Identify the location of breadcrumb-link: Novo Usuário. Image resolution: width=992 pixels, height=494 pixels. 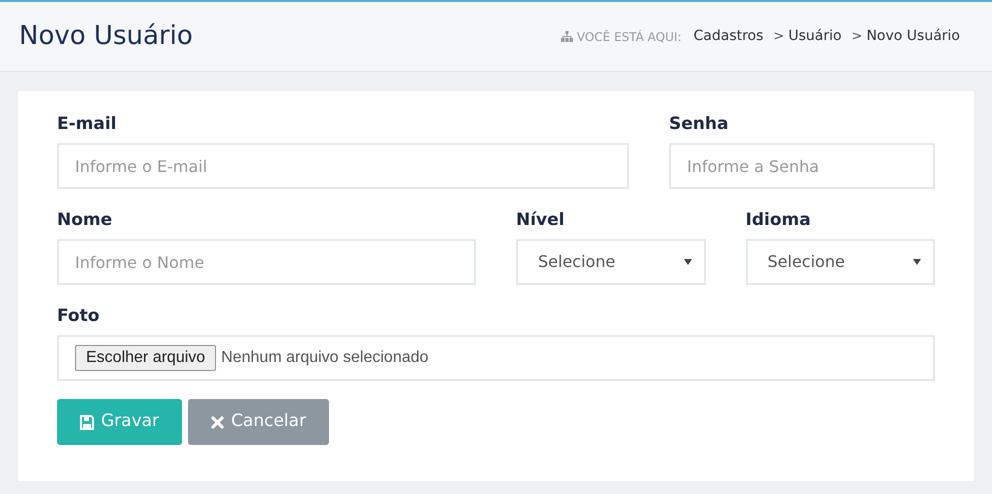
(913, 36).